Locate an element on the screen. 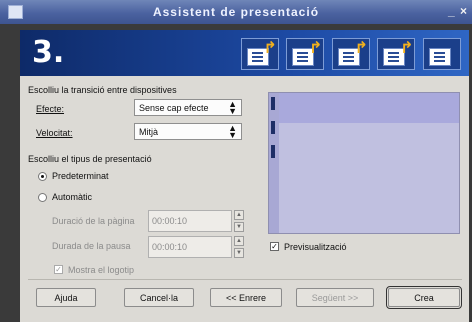 Image resolution: width=472 pixels, height=322 pixels. pause-duration-spinner: 00:00:10 ▲ ▼ is located at coordinates (196, 247).